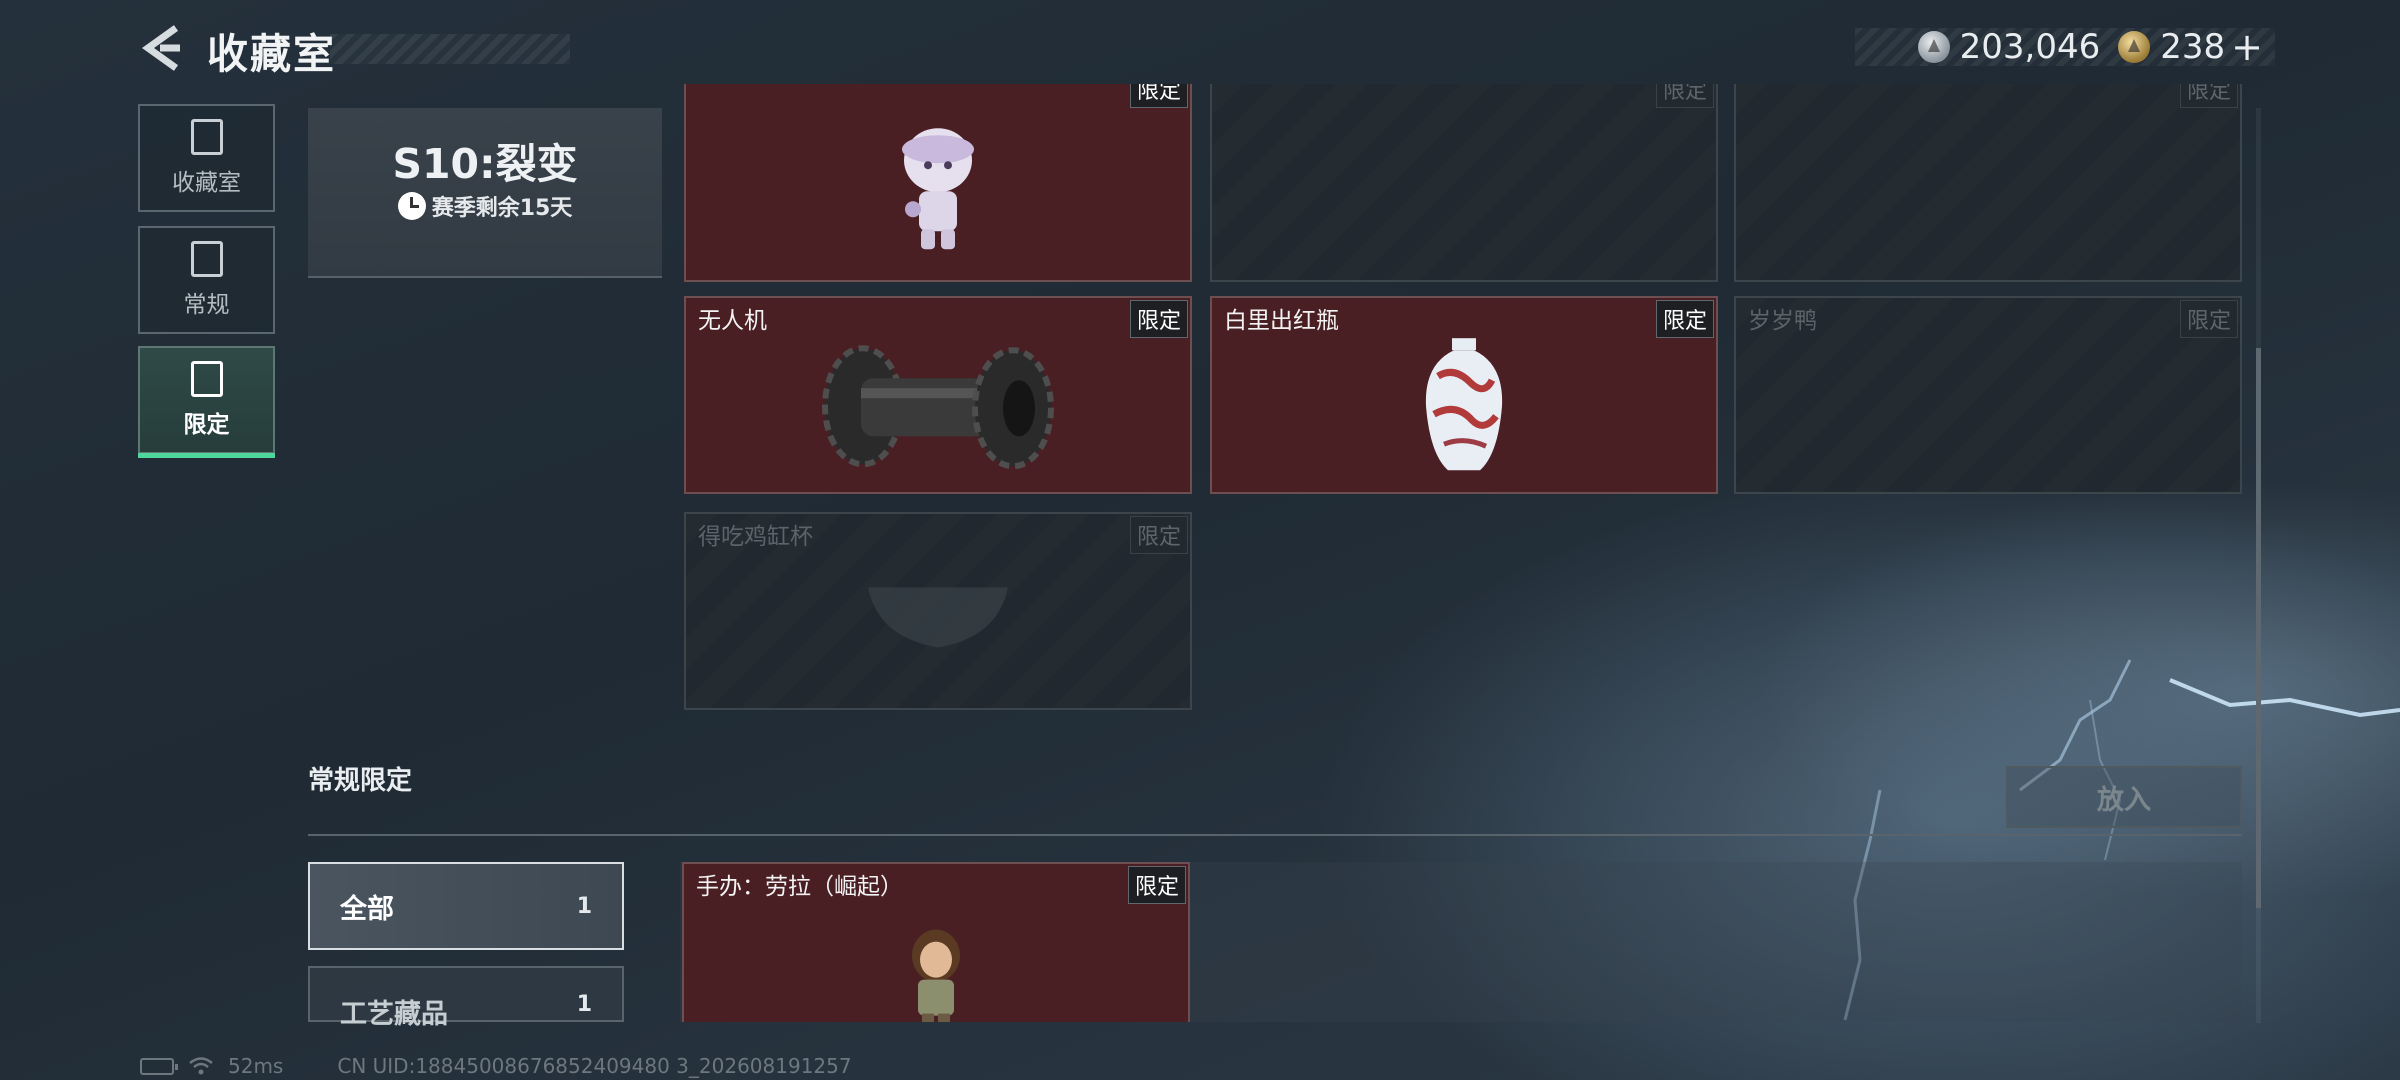 This screenshot has width=2400, height=1080. I want to click on gold-coin-icon, so click(2134, 47).